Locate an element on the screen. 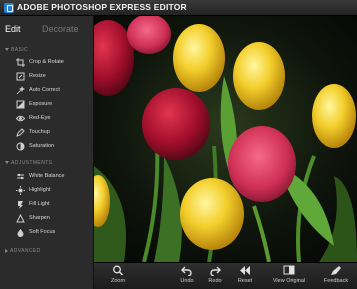 The image size is (357, 289). resize-icon is located at coordinates (20, 76).